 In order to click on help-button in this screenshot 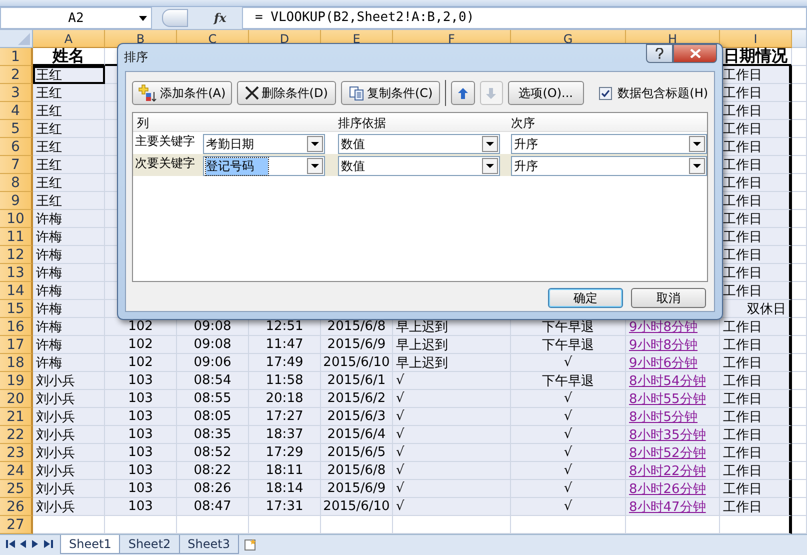, I will do `click(659, 53)`.